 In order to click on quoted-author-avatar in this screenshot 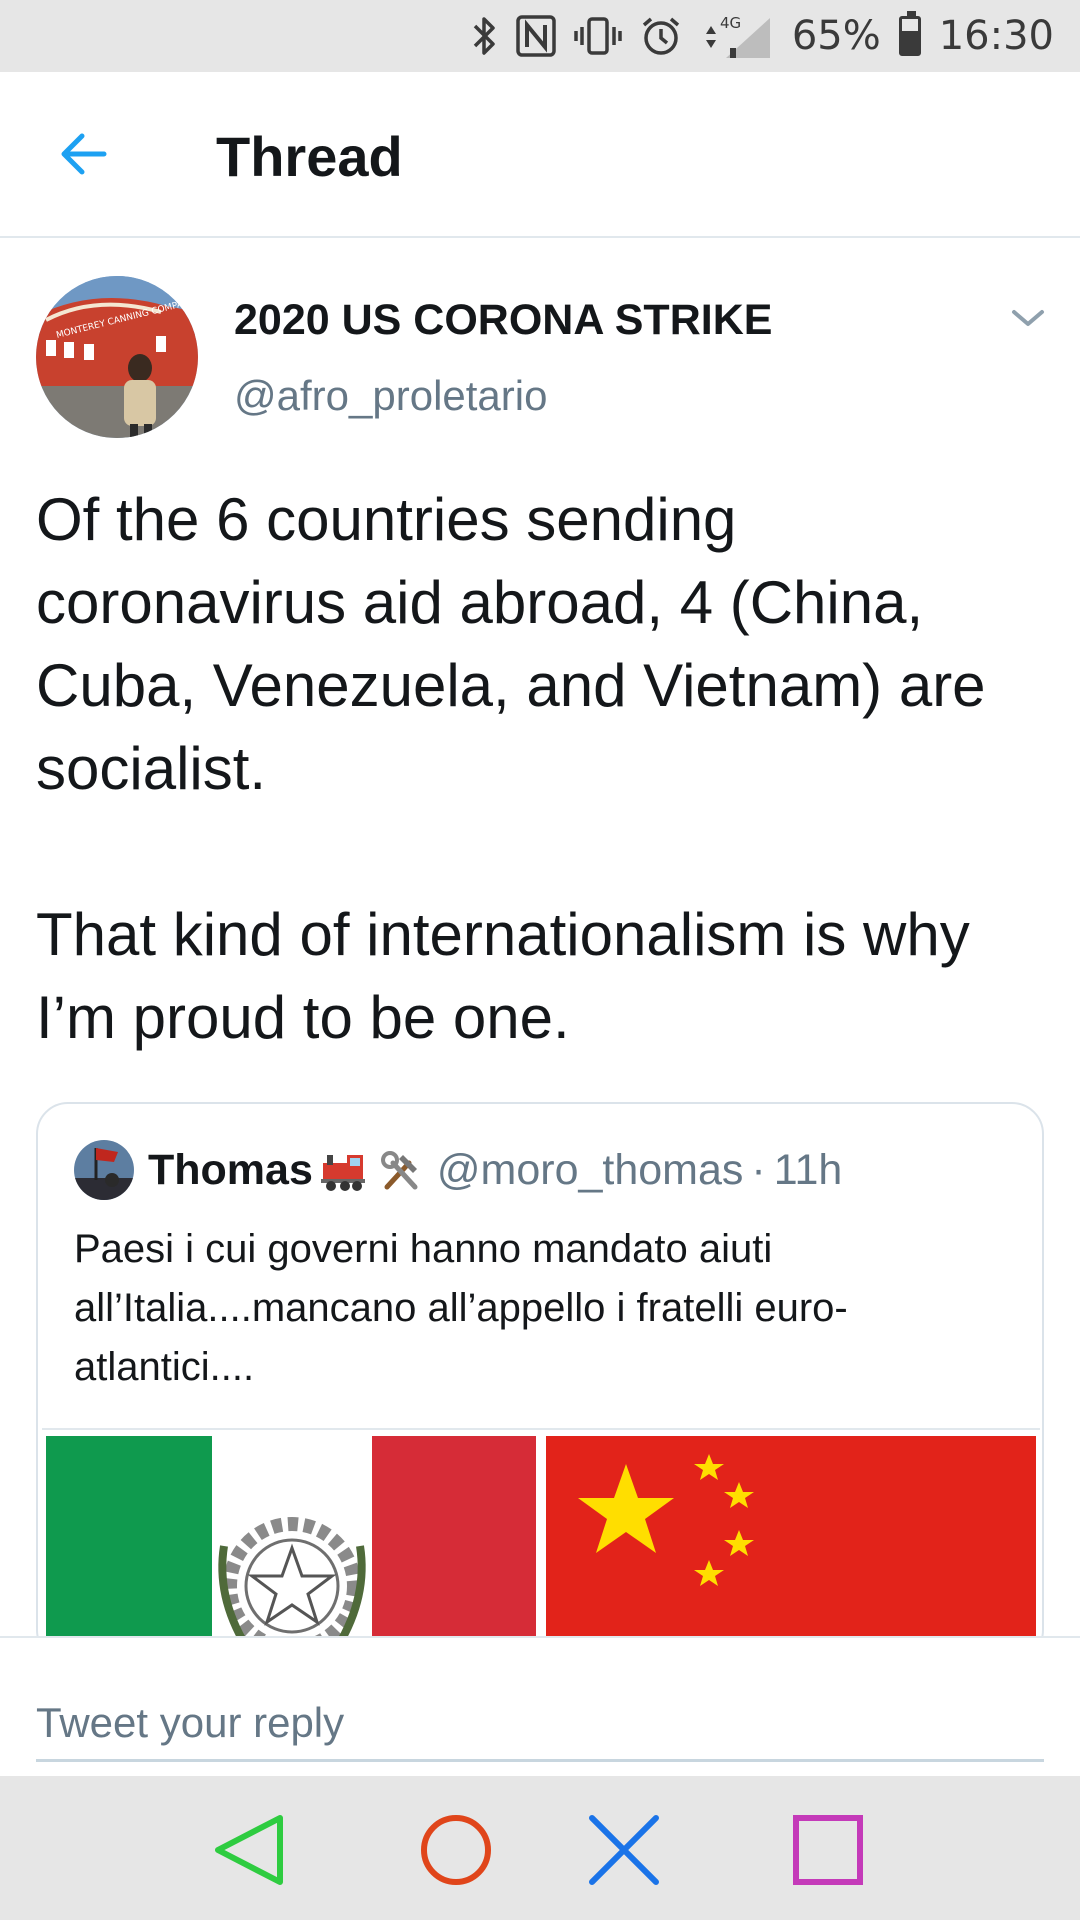, I will do `click(104, 1170)`.